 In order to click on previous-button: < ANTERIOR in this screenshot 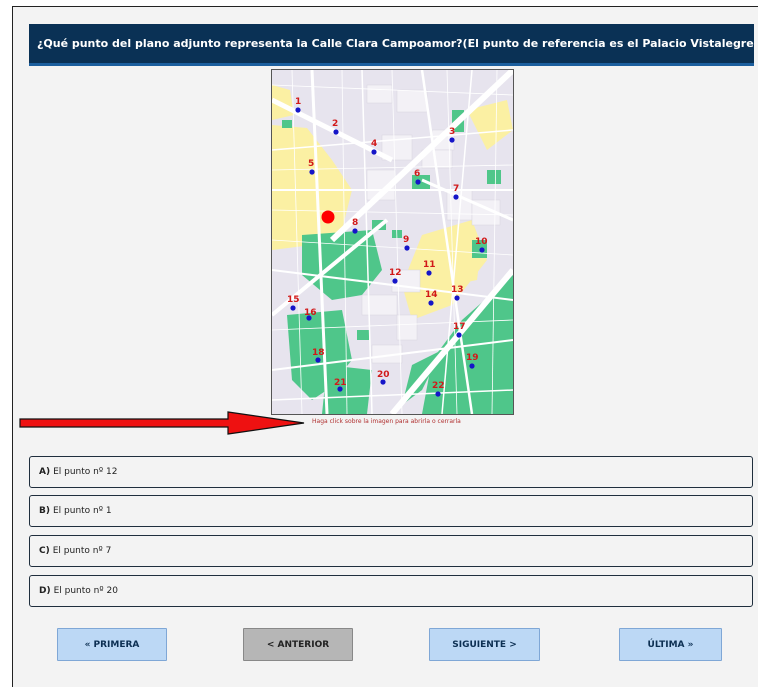, I will do `click(298, 644)`.